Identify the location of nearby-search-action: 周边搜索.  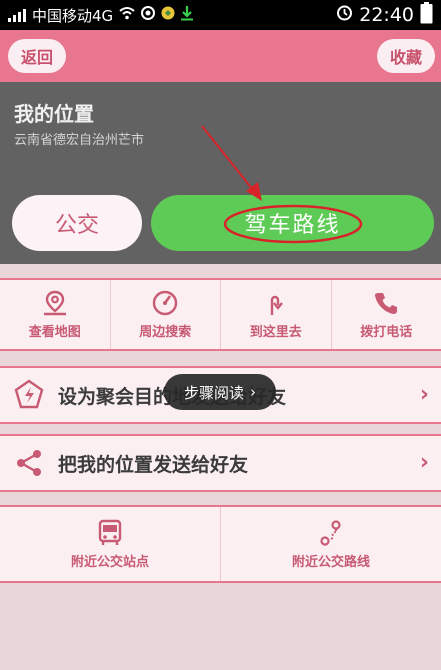
(166, 314).